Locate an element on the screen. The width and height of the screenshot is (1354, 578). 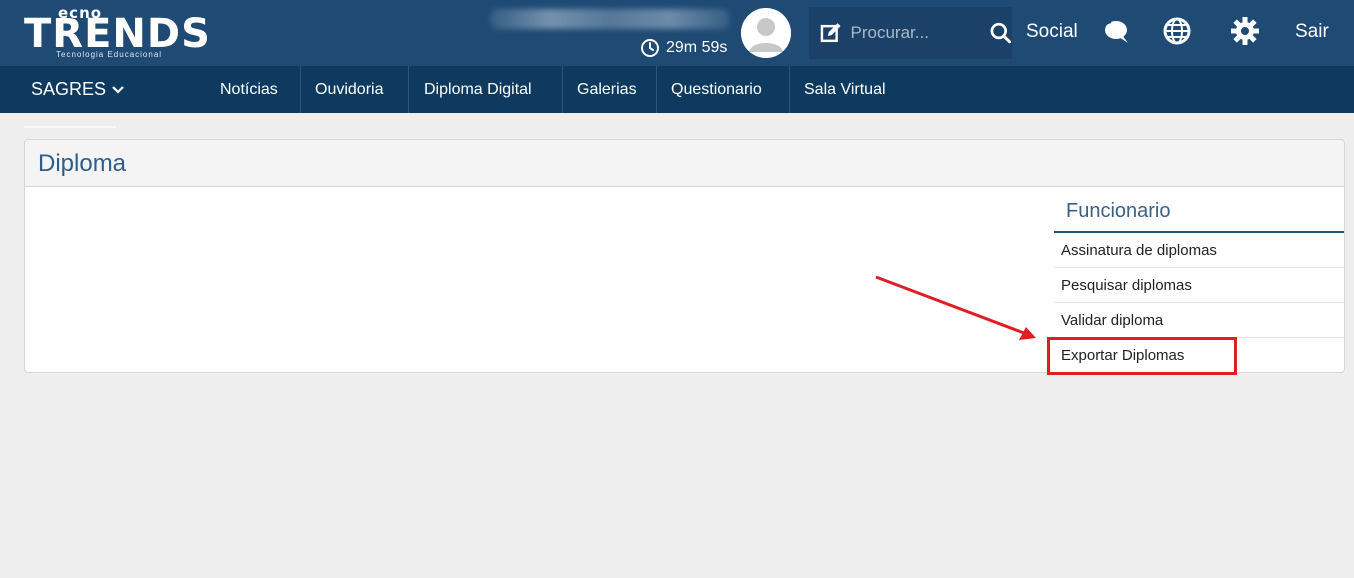
panel-title: Diploma is located at coordinates (82, 163).